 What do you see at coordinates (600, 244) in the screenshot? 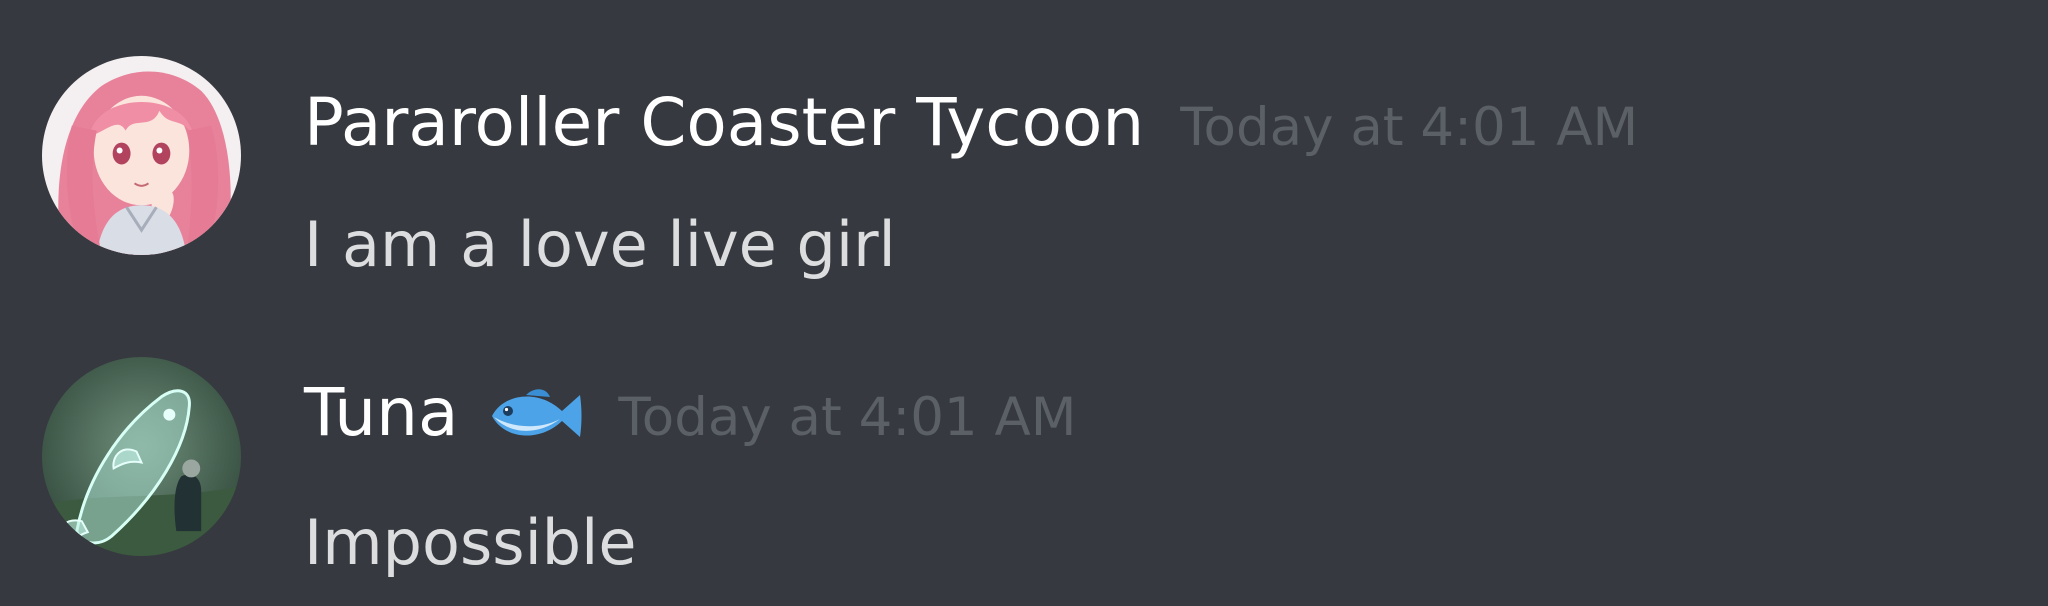
I see `message-text: I am a love live girl` at bounding box center [600, 244].